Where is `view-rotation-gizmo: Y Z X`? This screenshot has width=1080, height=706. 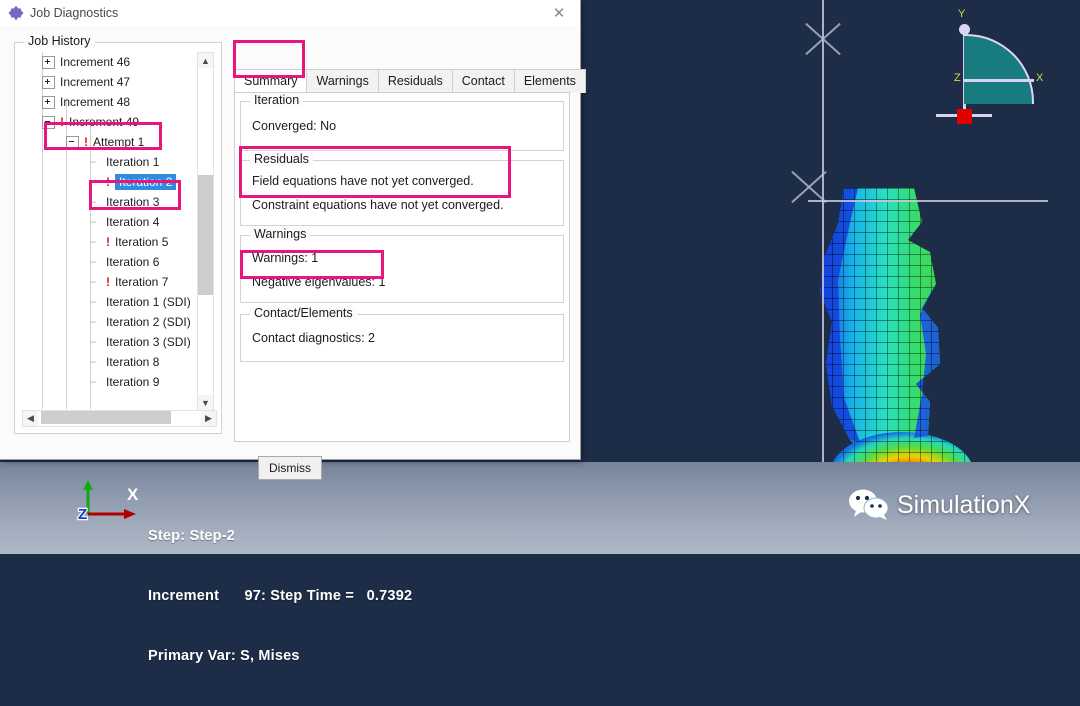 view-rotation-gizmo: Y Z X is located at coordinates (998, 65).